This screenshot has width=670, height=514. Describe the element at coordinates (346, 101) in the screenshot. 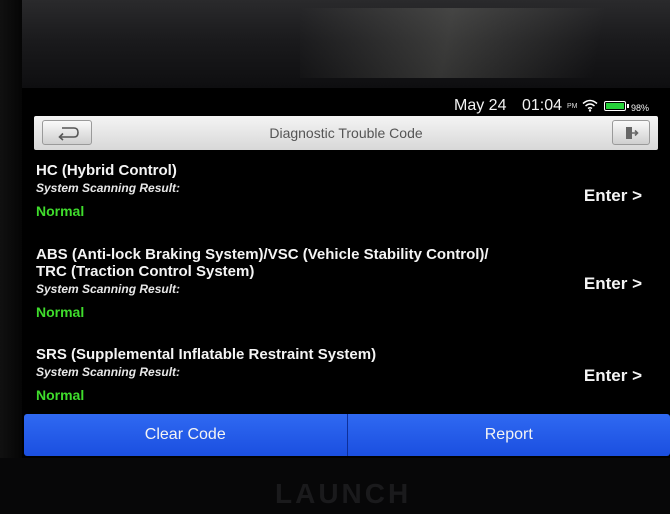

I see `status-bar: May 24 01:04 PM 98%` at that location.